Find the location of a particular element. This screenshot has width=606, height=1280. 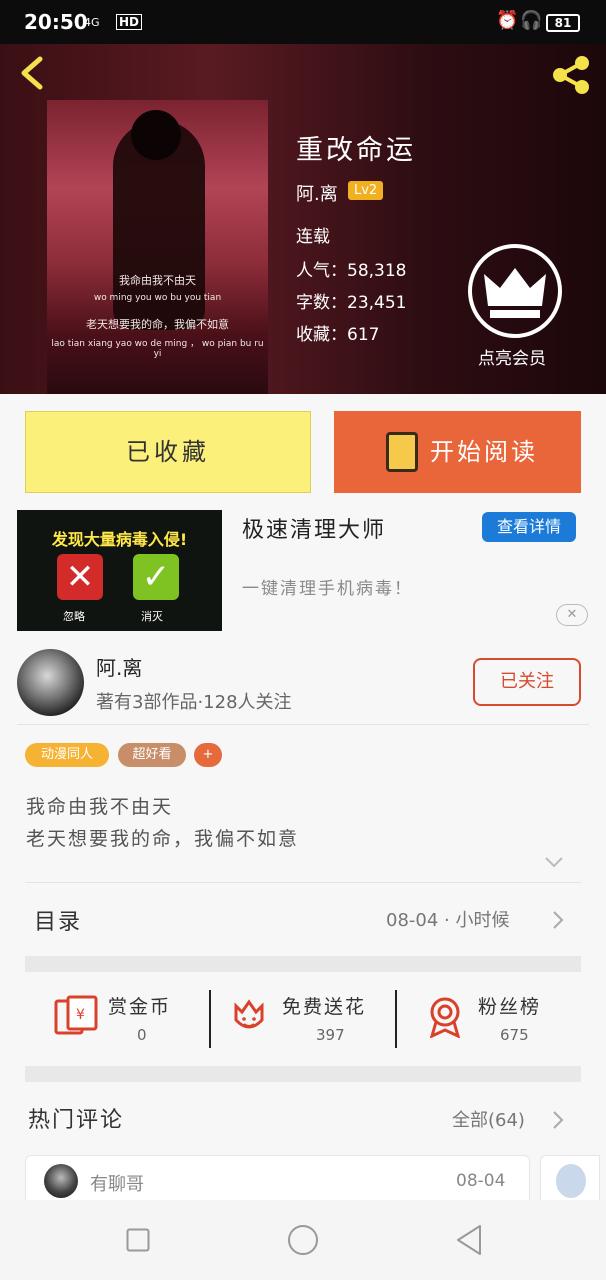

ad-title: 极速清理大师 is located at coordinates (314, 528).